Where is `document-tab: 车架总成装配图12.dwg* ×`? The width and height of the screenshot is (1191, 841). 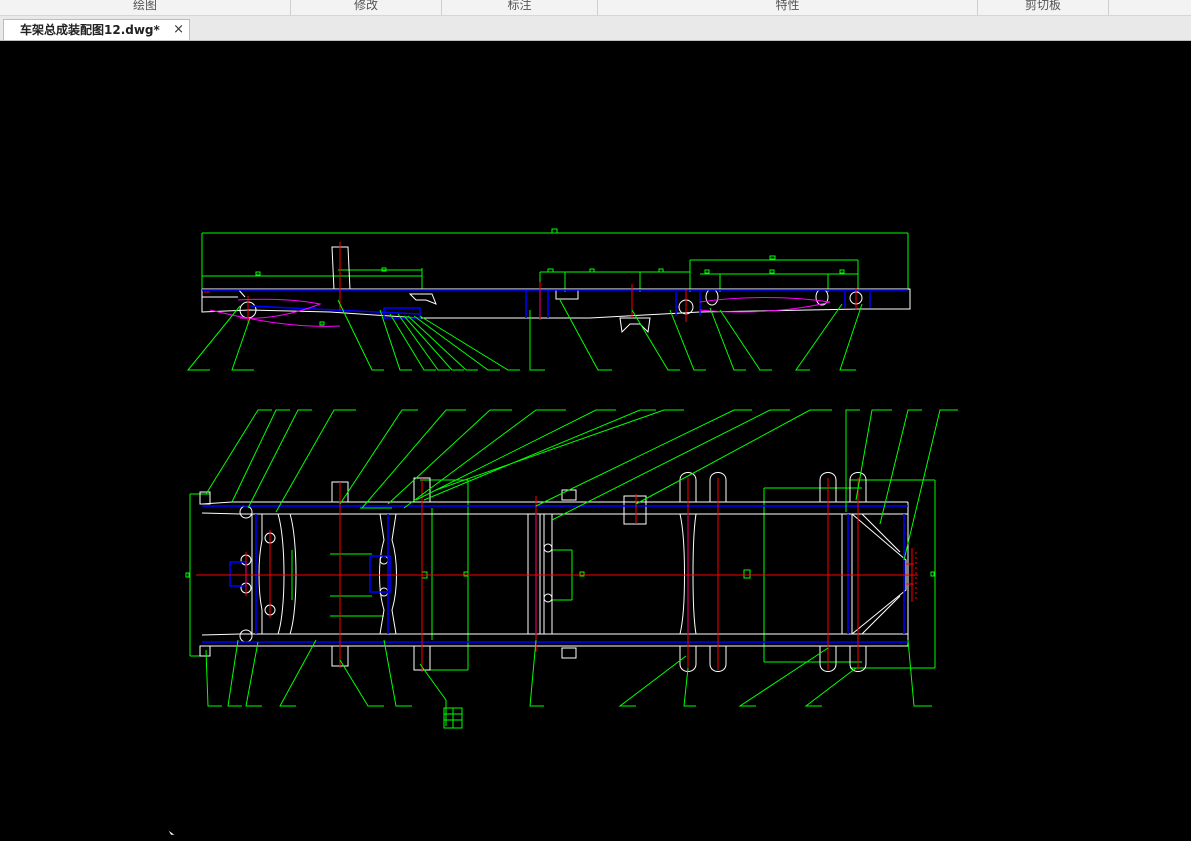 document-tab: 车架总成装配图12.dwg* × is located at coordinates (96, 29).